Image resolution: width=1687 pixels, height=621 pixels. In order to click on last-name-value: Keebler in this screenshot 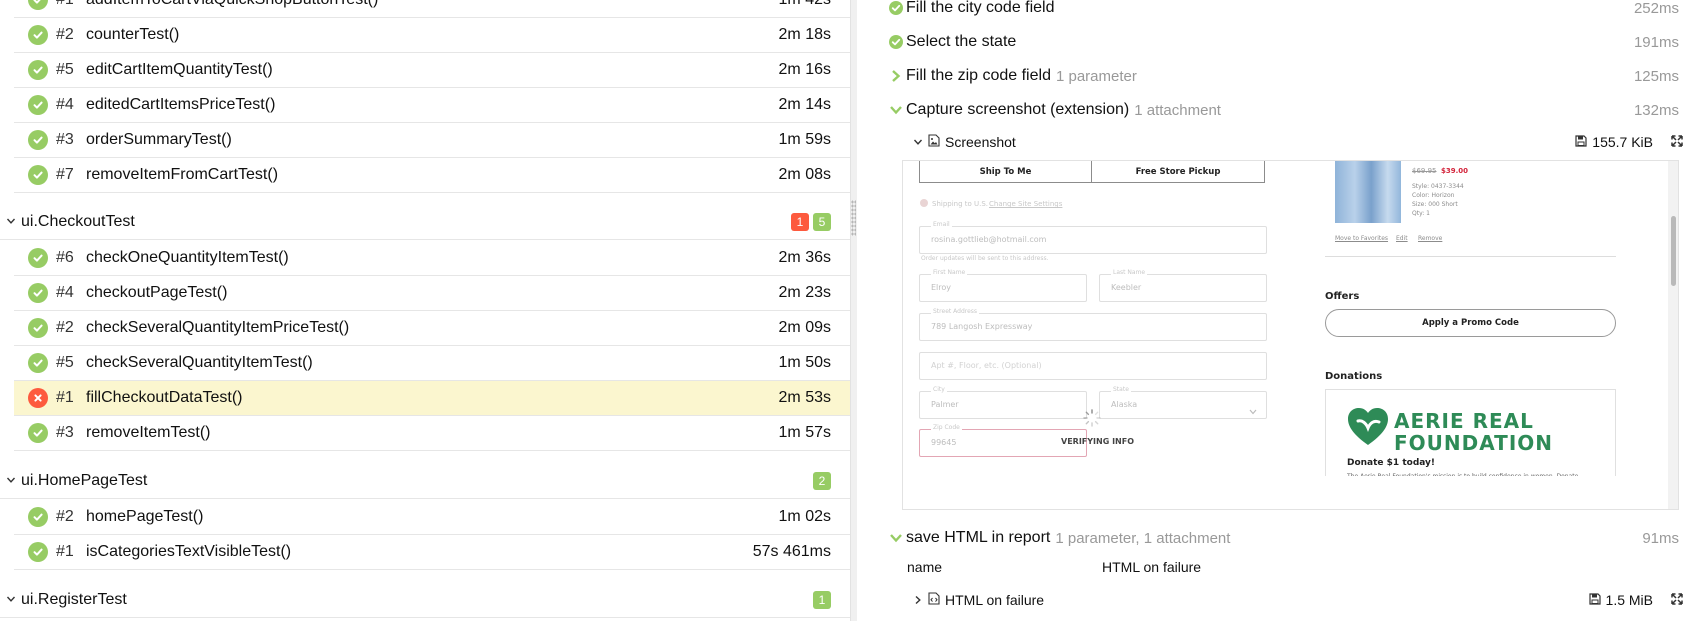, I will do `click(1126, 287)`.